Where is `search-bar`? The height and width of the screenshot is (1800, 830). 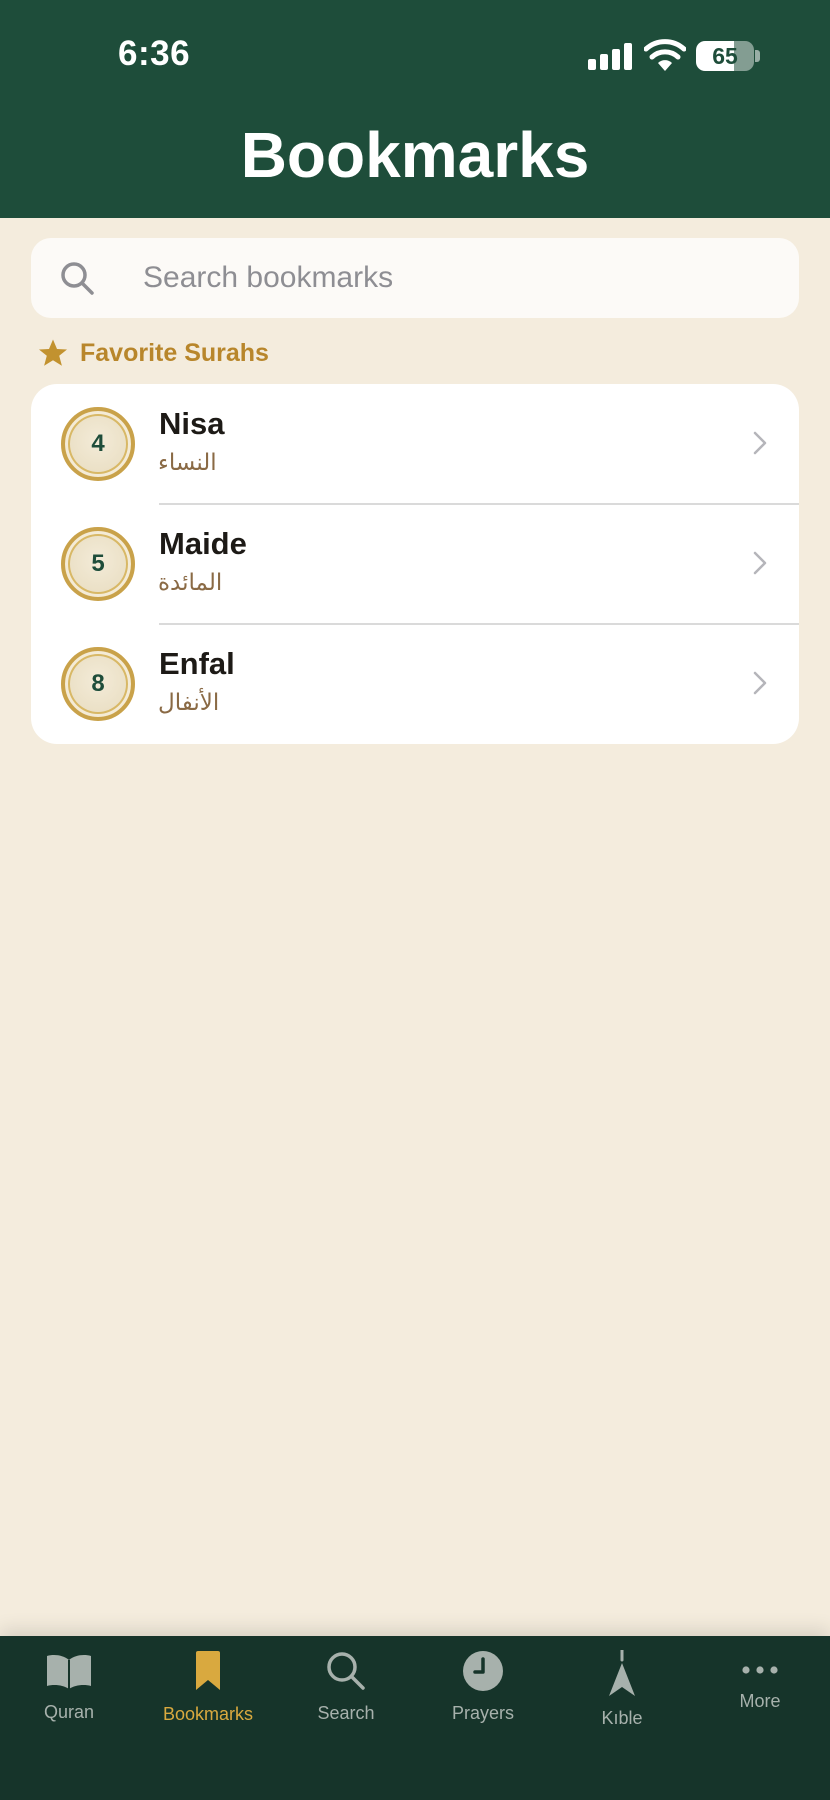 search-bar is located at coordinates (415, 278).